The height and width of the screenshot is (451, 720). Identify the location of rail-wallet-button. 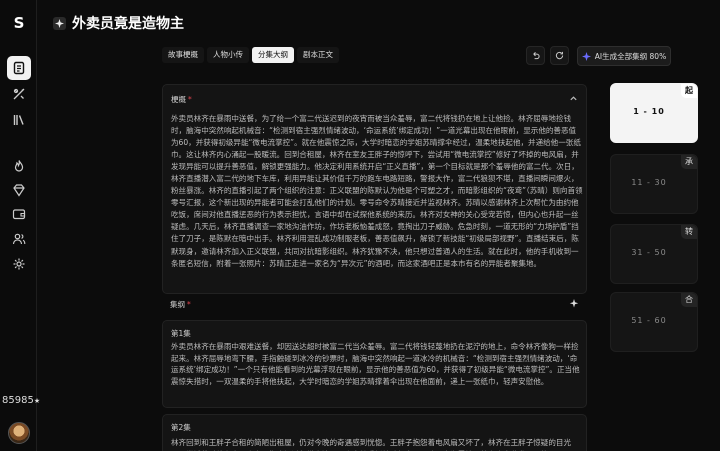
(19, 214).